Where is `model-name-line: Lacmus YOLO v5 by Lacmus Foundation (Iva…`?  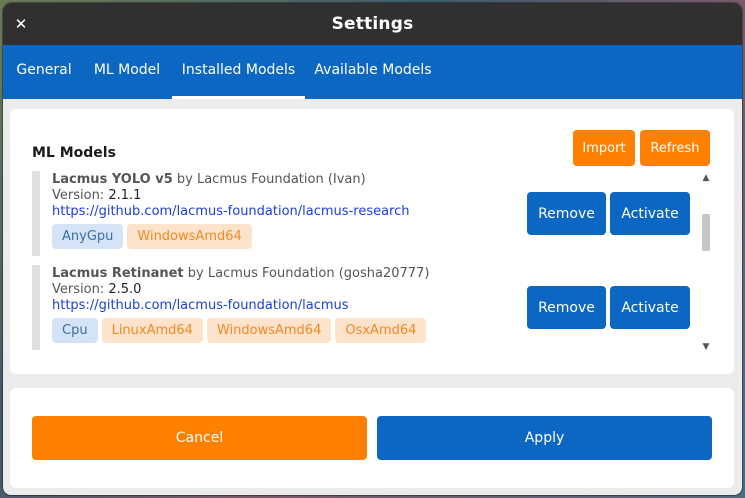
model-name-line: Lacmus YOLO v5 by Lacmus Foundation (Iva… is located at coordinates (209, 179).